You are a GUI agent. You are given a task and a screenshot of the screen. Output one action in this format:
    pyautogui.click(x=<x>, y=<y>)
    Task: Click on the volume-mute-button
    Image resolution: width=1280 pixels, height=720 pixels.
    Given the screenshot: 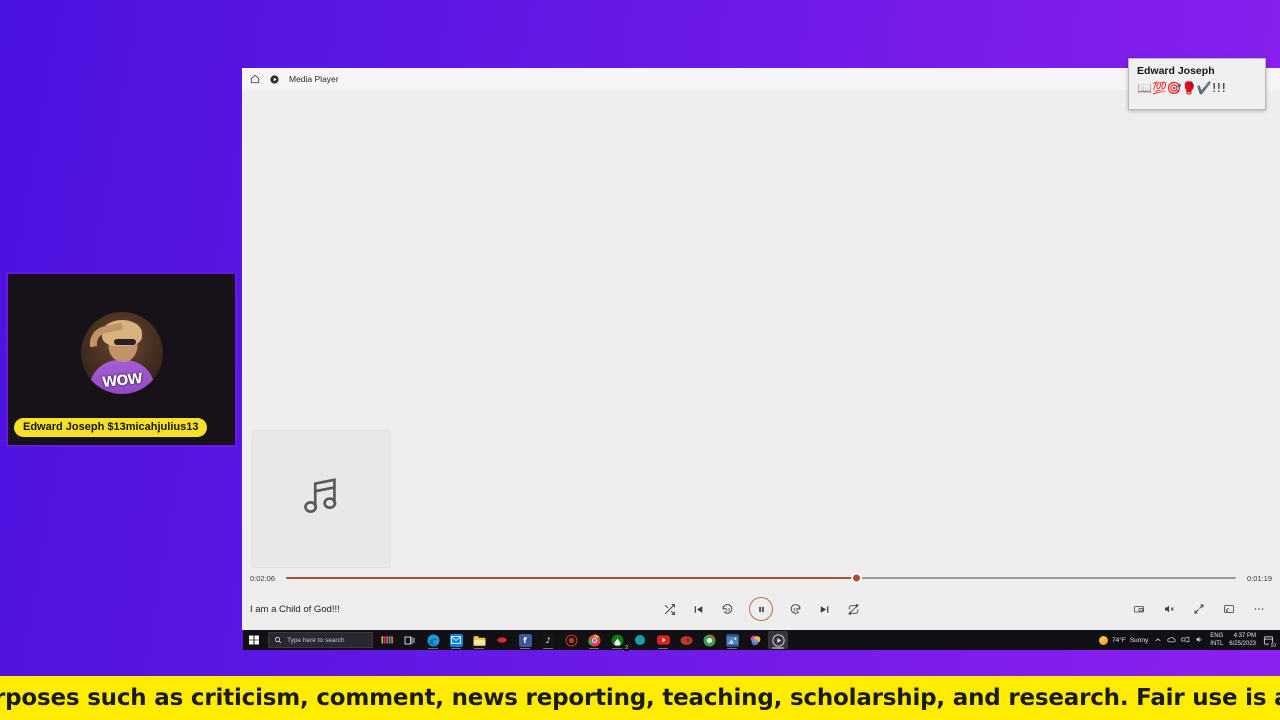 What is the action you would take?
    pyautogui.click(x=1169, y=609)
    